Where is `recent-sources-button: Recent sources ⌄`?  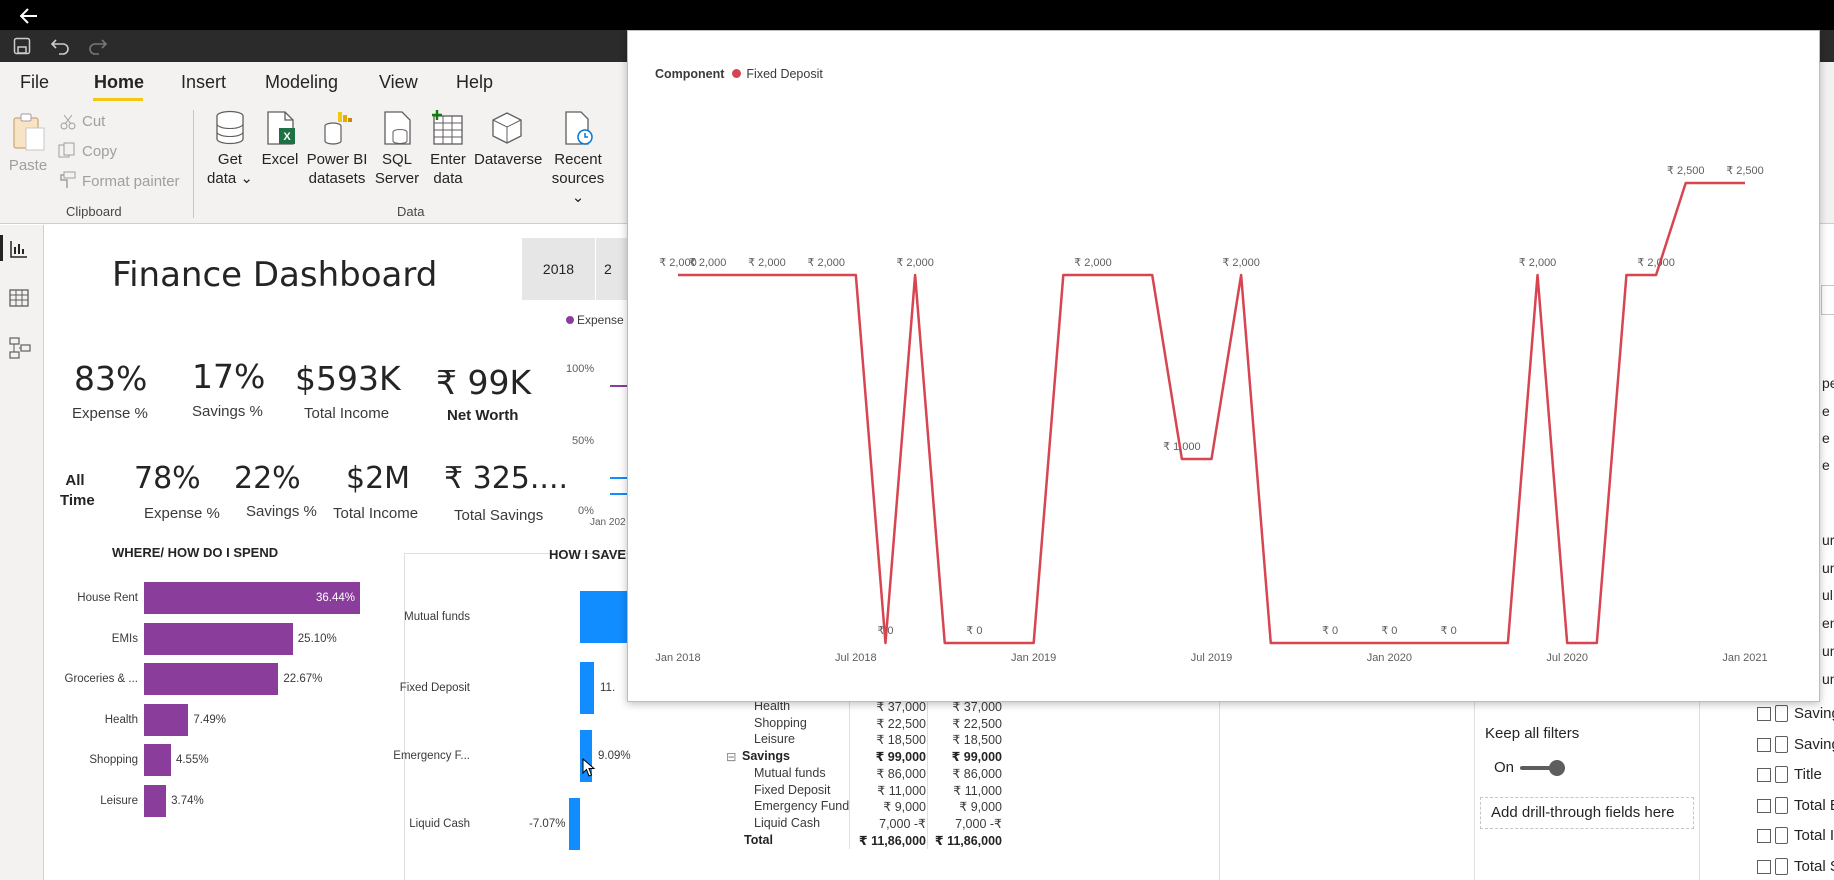
recent-sources-button: Recent sources ⌄ is located at coordinates (578, 158).